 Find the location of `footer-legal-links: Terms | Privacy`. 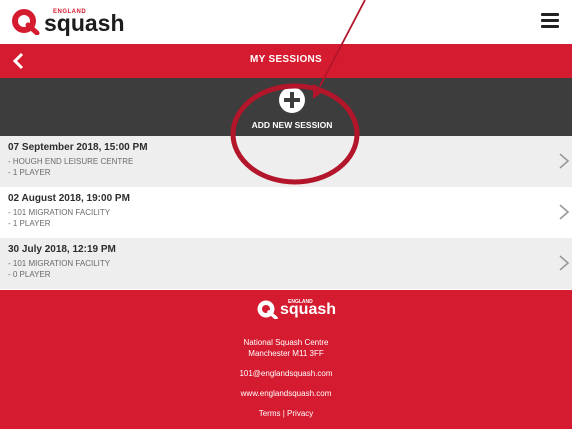

footer-legal-links: Terms | Privacy is located at coordinates (286, 413).